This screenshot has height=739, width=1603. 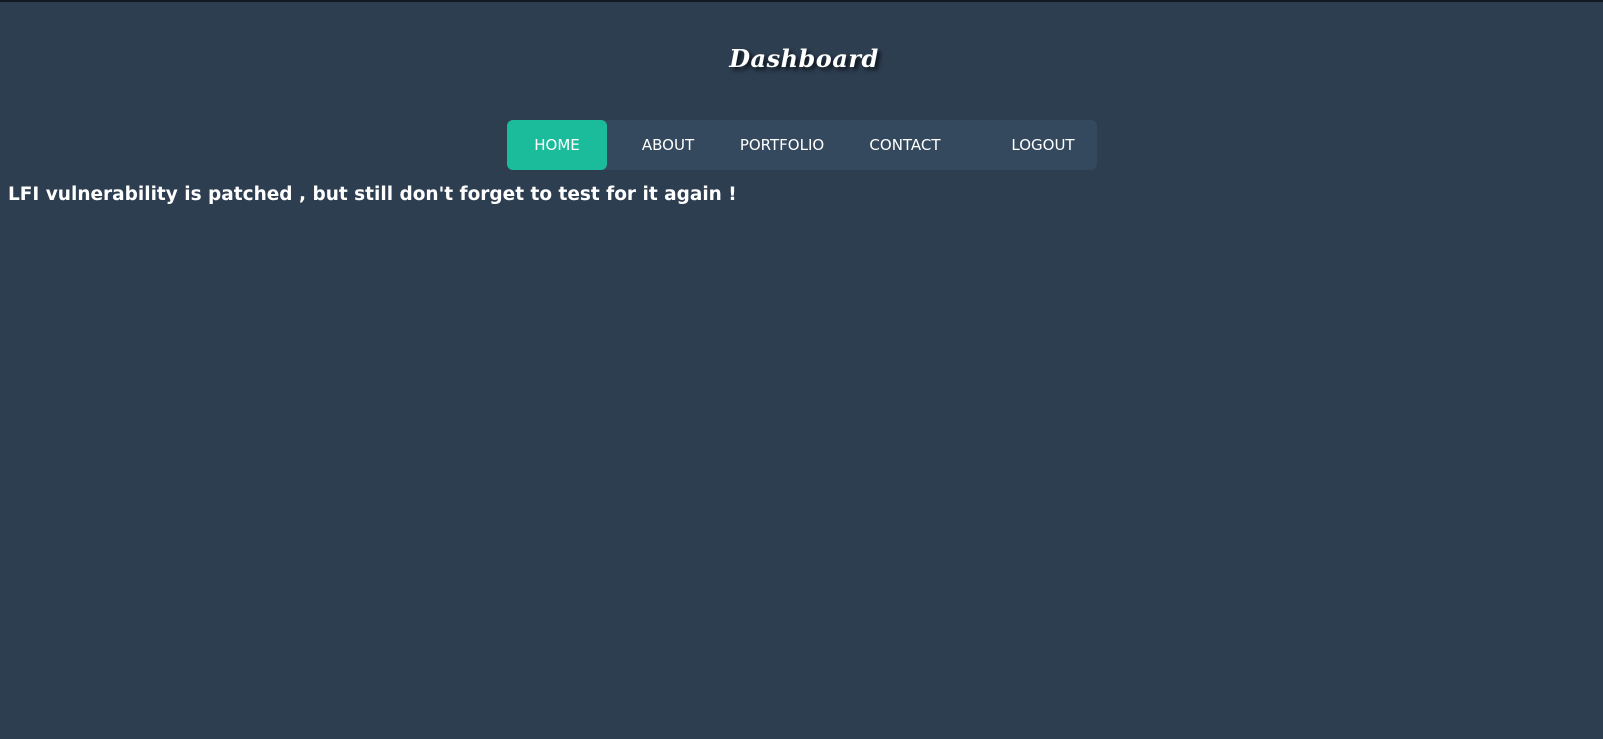 I want to click on nav-item-about: ABOUT, so click(x=668, y=145).